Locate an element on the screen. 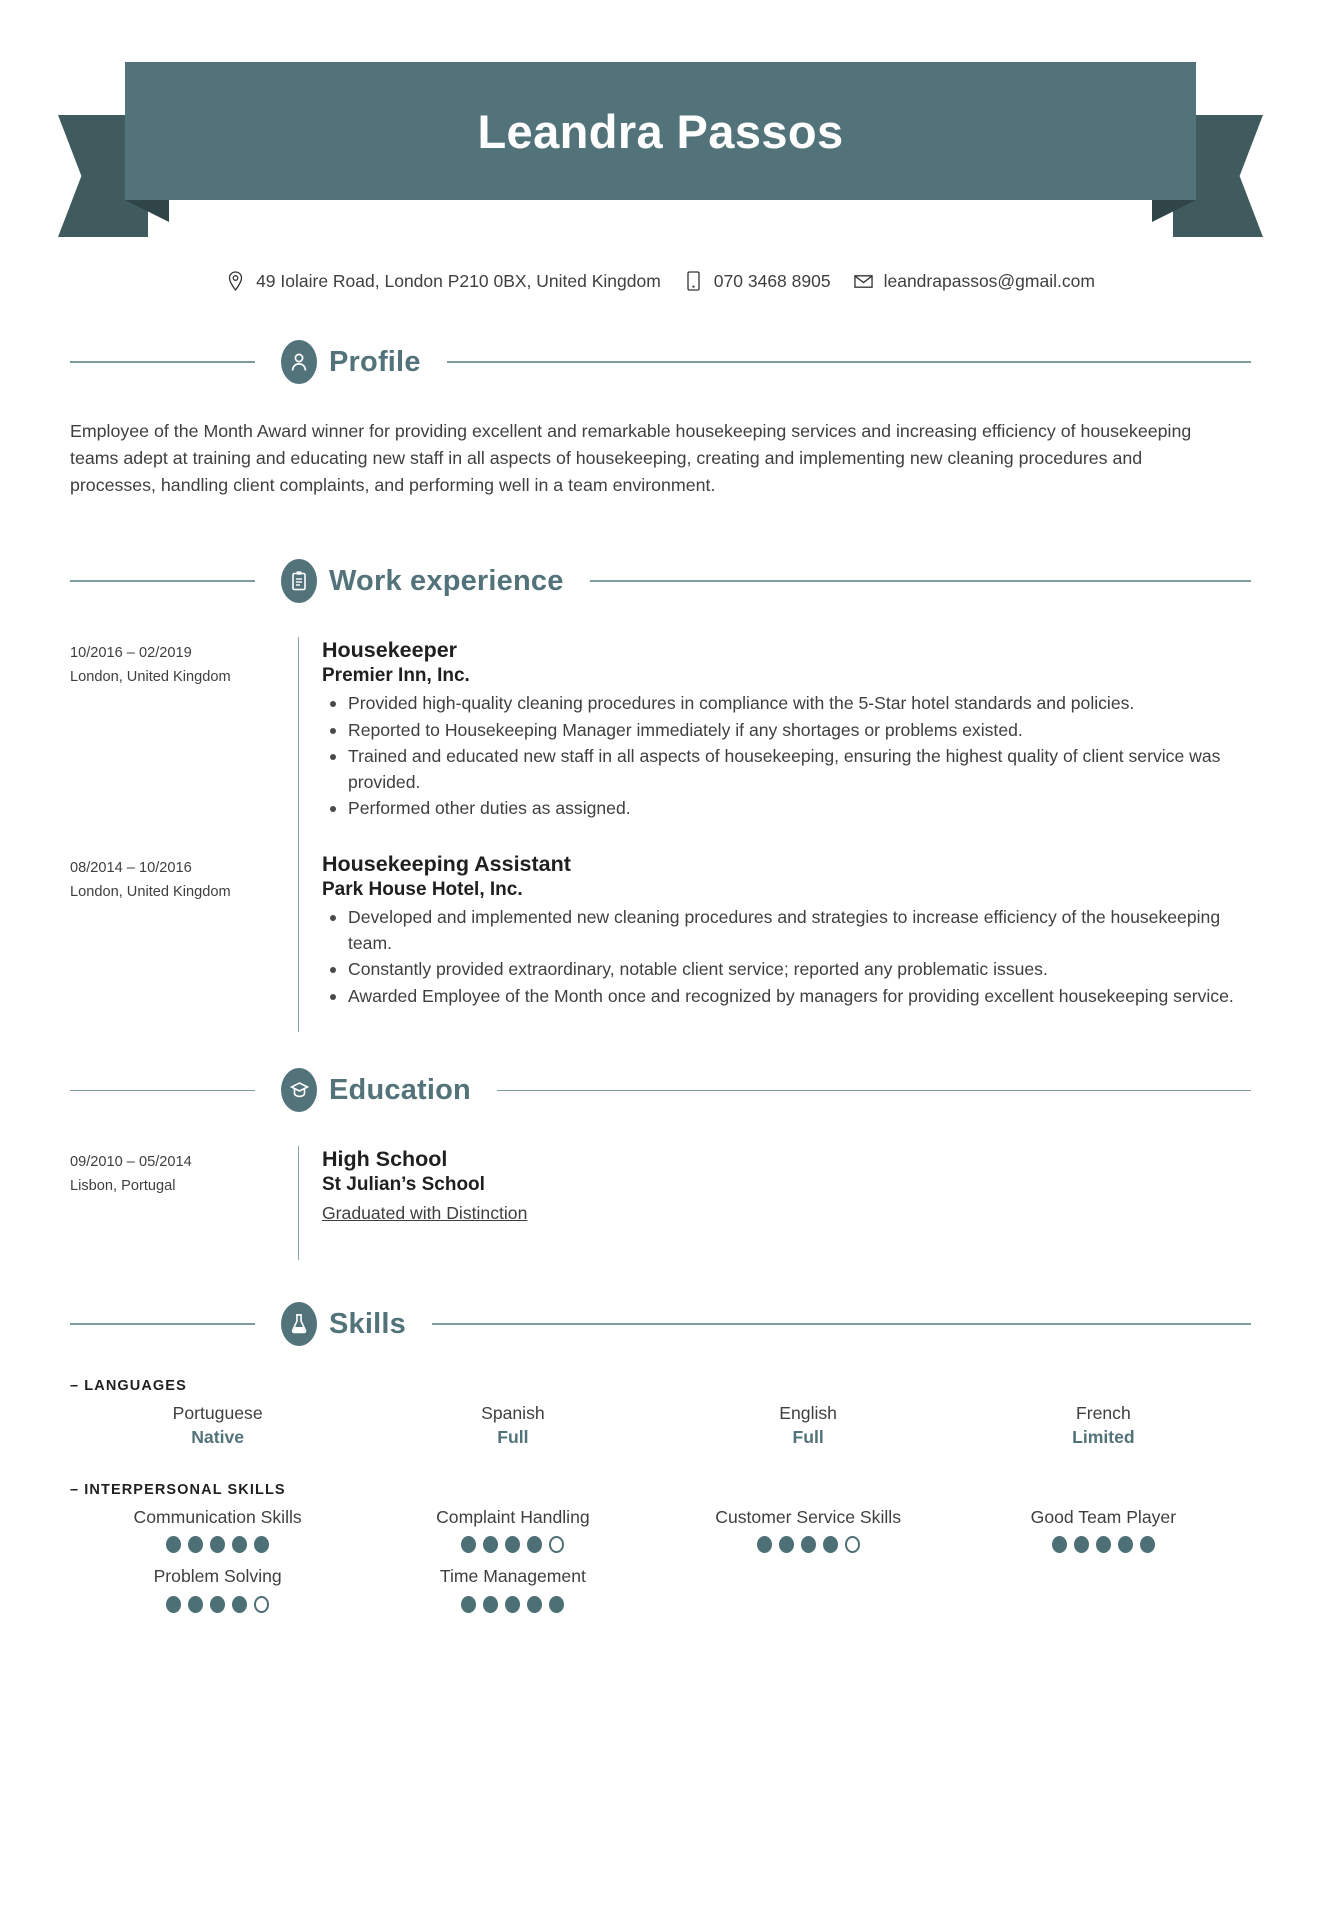 Image resolution: width=1321 pixels, height=1917 pixels. contact-phone-text: 070 3468 8905 is located at coordinates (772, 280).